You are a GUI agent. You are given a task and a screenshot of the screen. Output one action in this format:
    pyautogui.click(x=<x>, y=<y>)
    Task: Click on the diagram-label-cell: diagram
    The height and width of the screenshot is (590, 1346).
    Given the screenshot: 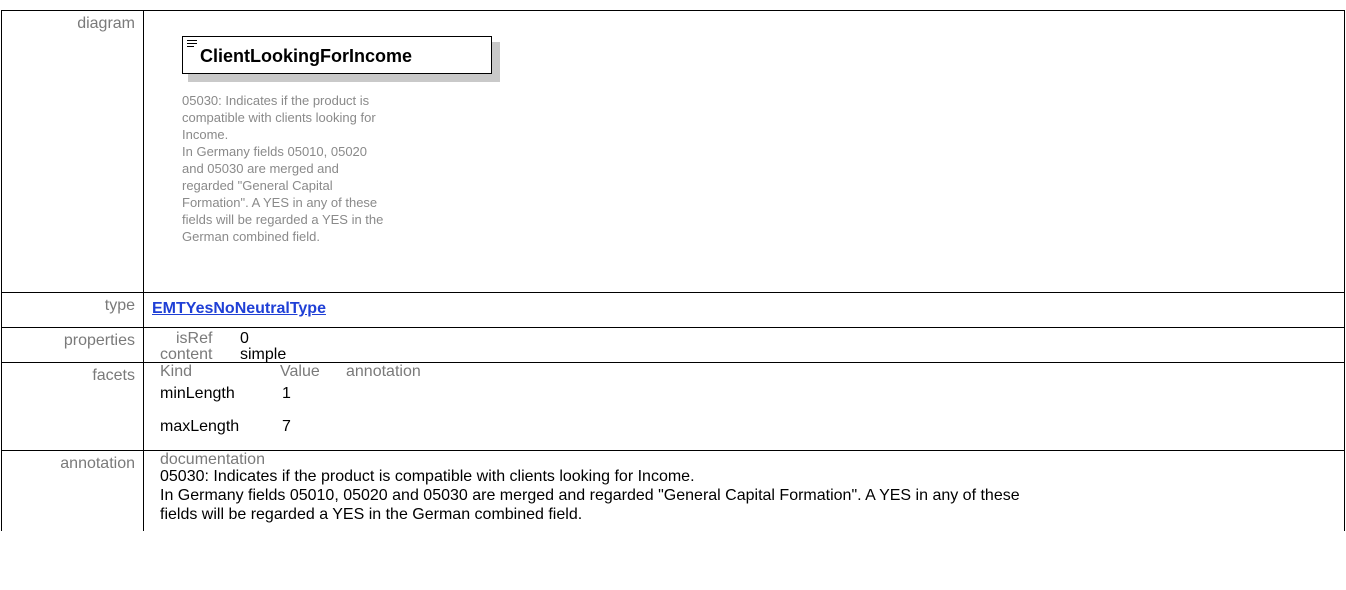 What is the action you would take?
    pyautogui.click(x=72, y=151)
    